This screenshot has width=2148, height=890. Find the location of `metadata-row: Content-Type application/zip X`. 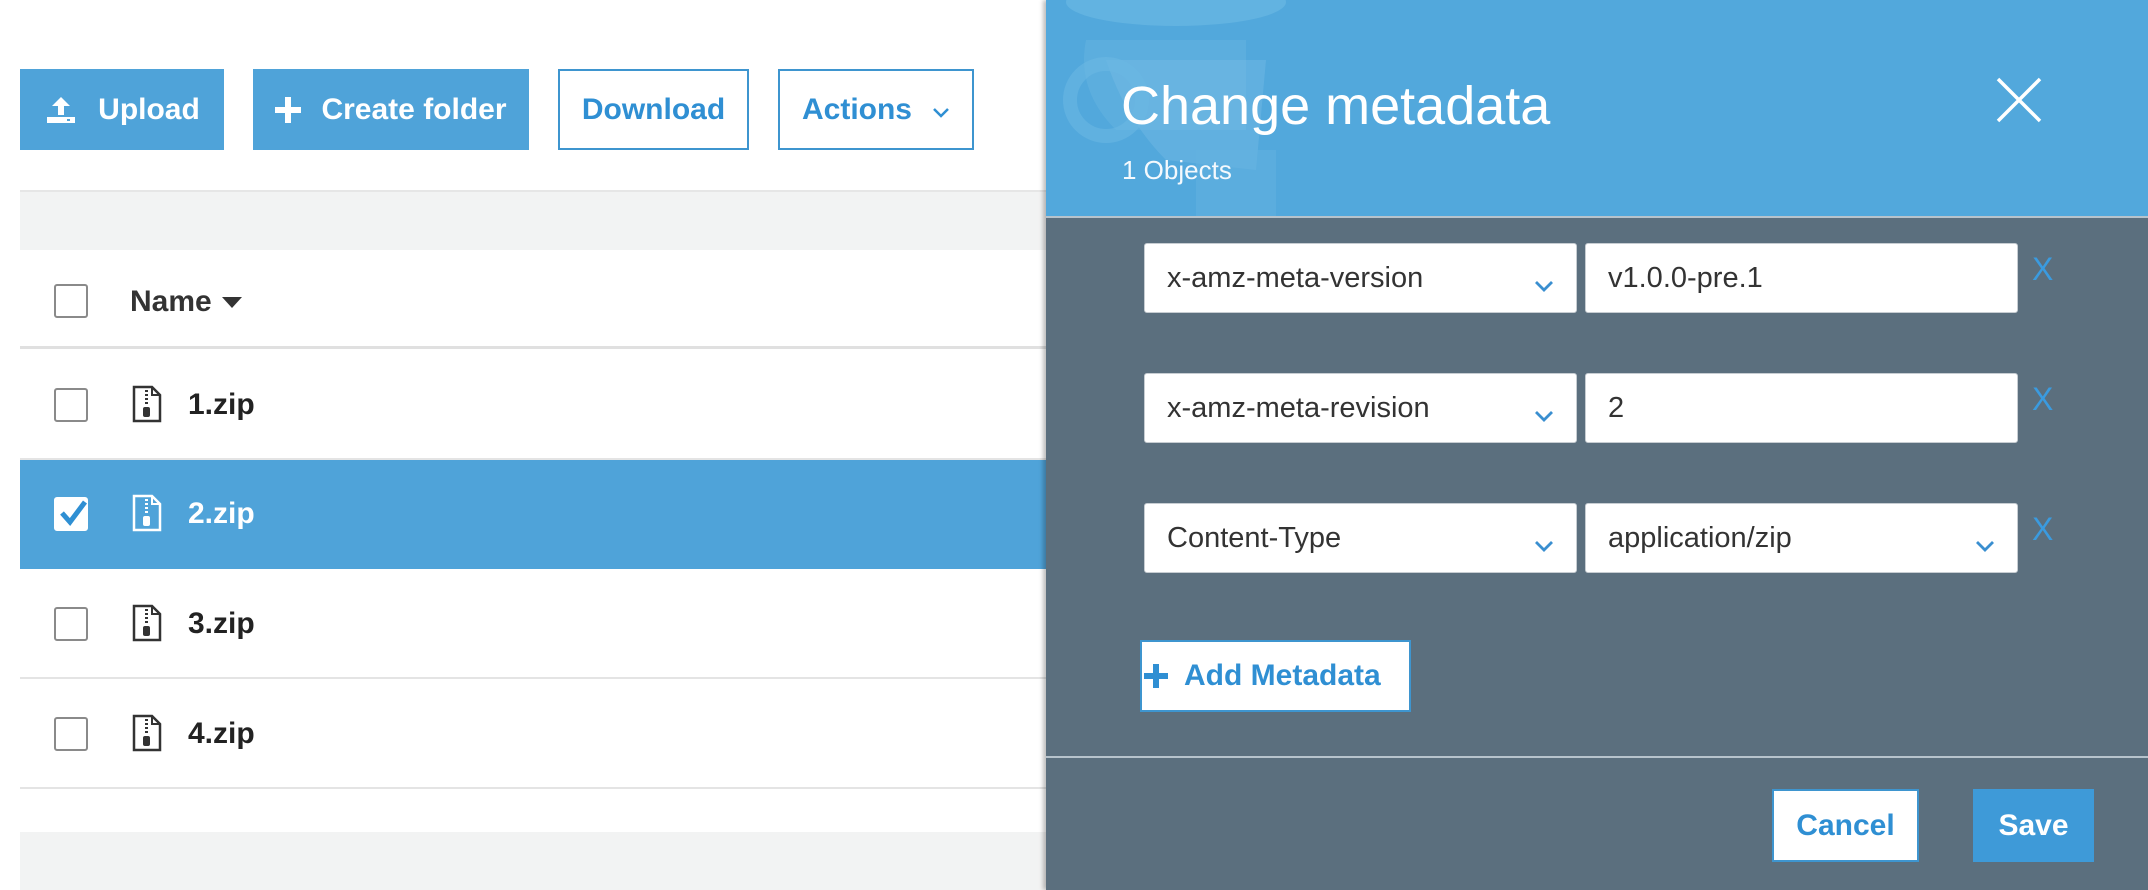

metadata-row: Content-Type application/zip X is located at coordinates (1598, 538).